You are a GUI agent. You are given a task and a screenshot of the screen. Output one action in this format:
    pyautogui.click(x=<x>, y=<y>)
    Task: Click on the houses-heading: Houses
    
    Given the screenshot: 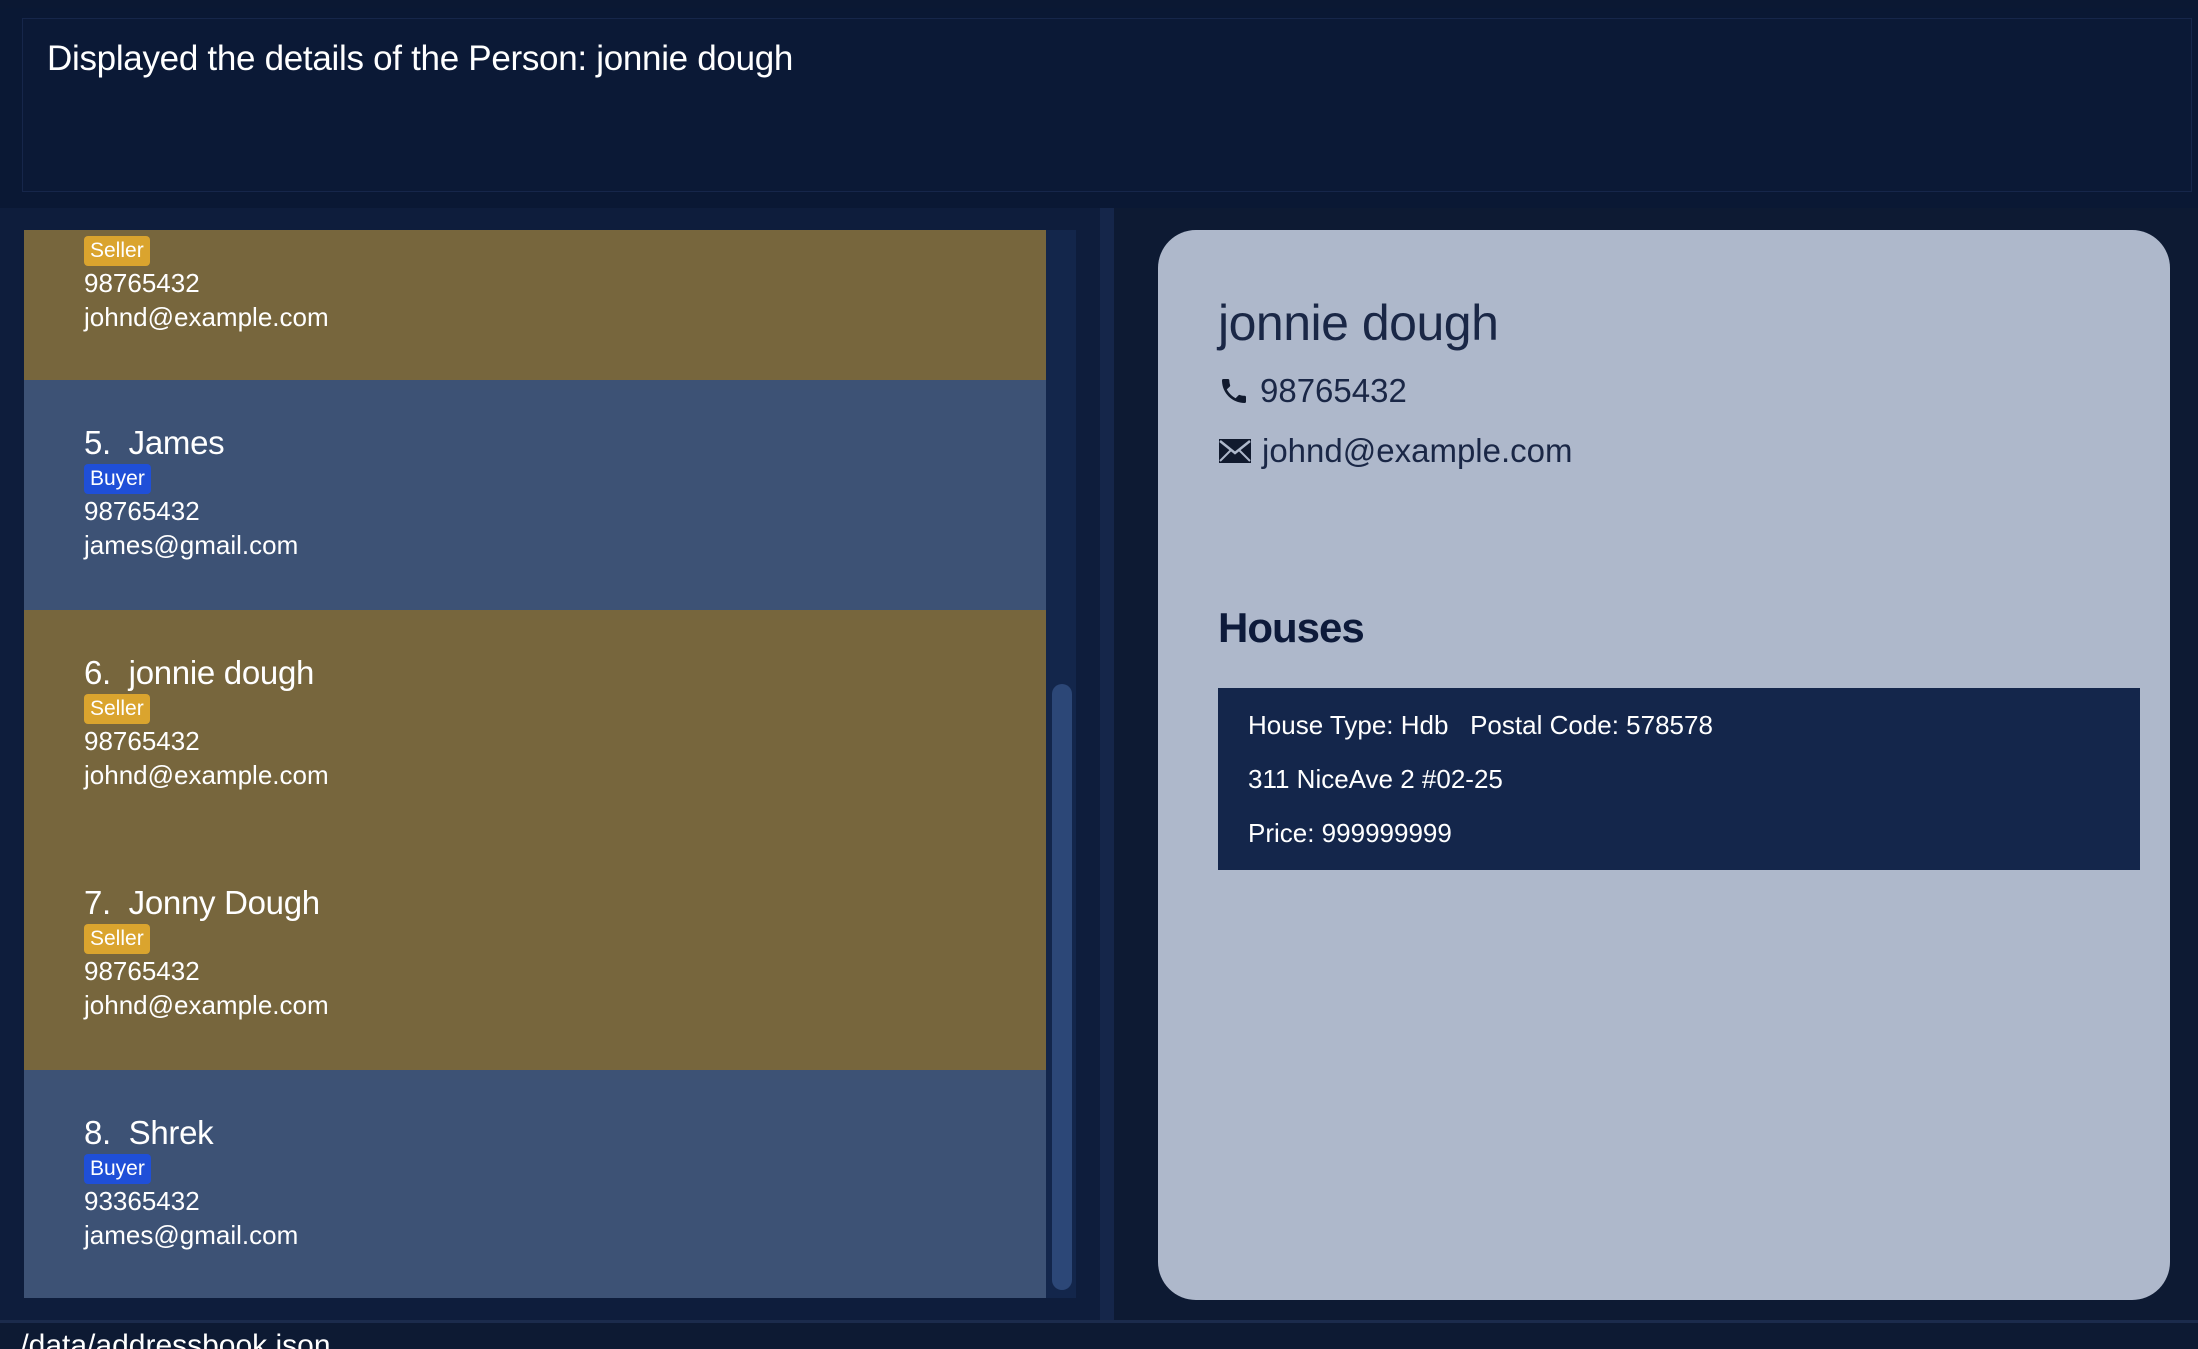 What is the action you would take?
    pyautogui.click(x=1291, y=627)
    